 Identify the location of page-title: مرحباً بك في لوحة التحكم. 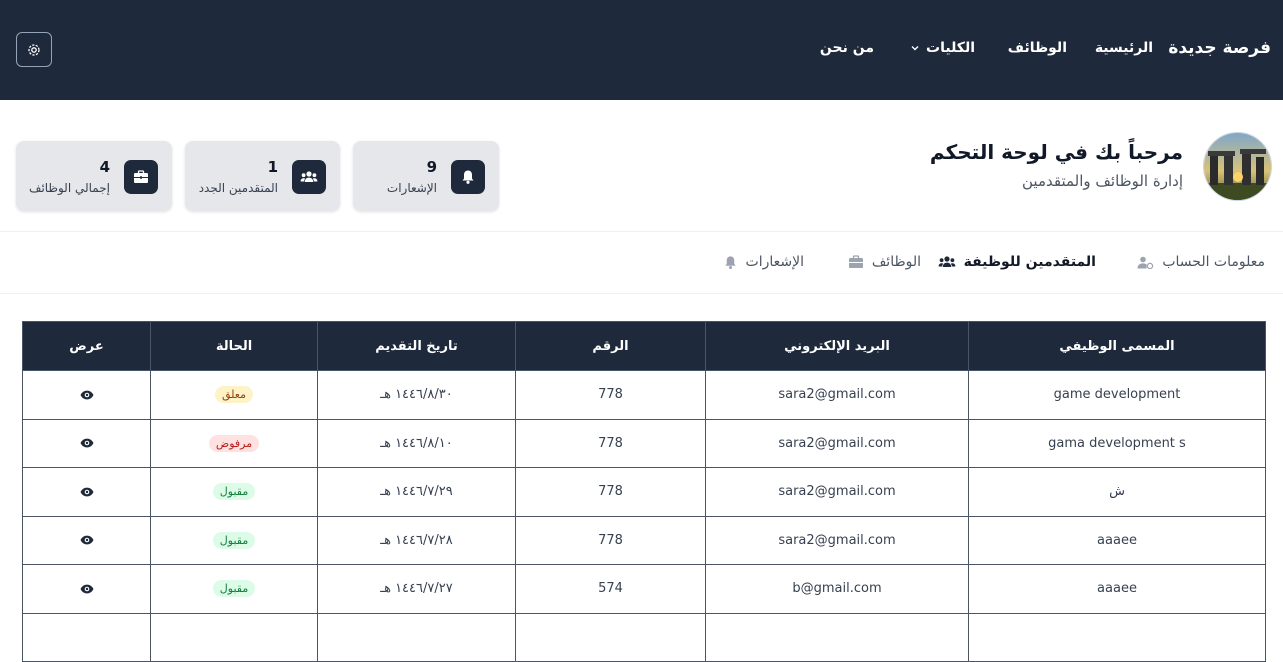
(1056, 152).